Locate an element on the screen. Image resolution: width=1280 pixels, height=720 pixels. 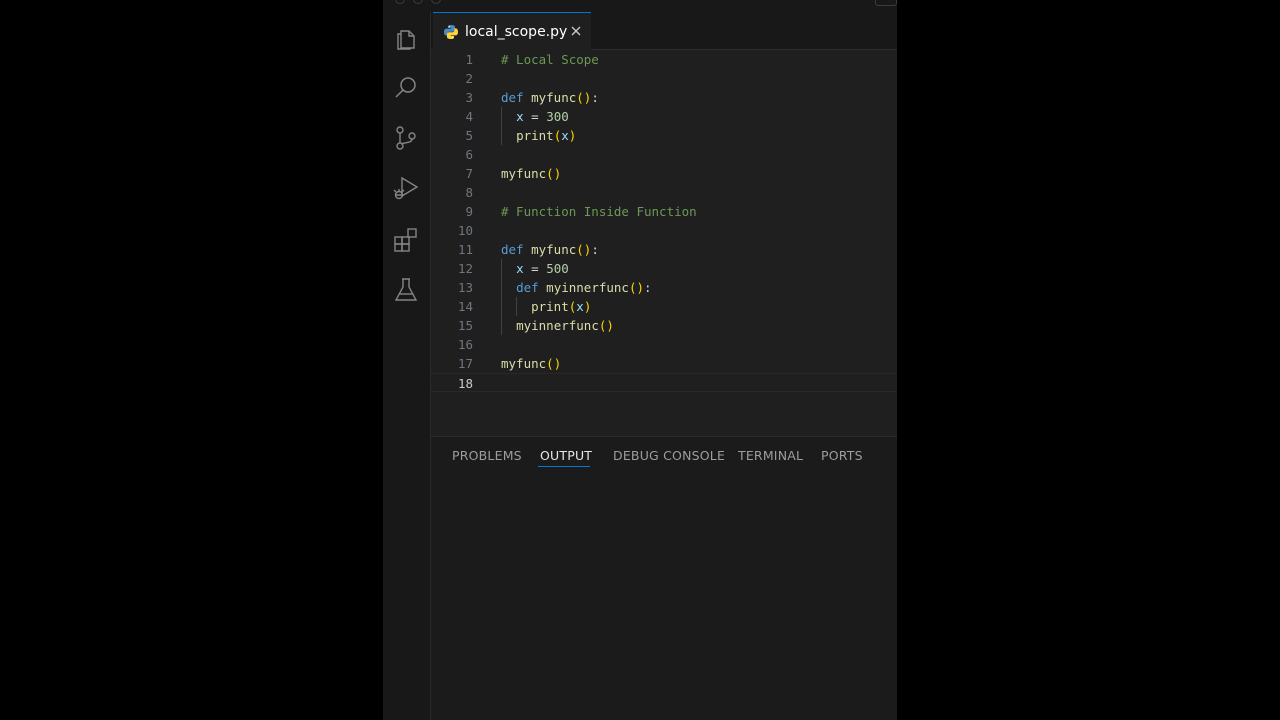
tab-filename: local_scope.py is located at coordinates (516, 31).